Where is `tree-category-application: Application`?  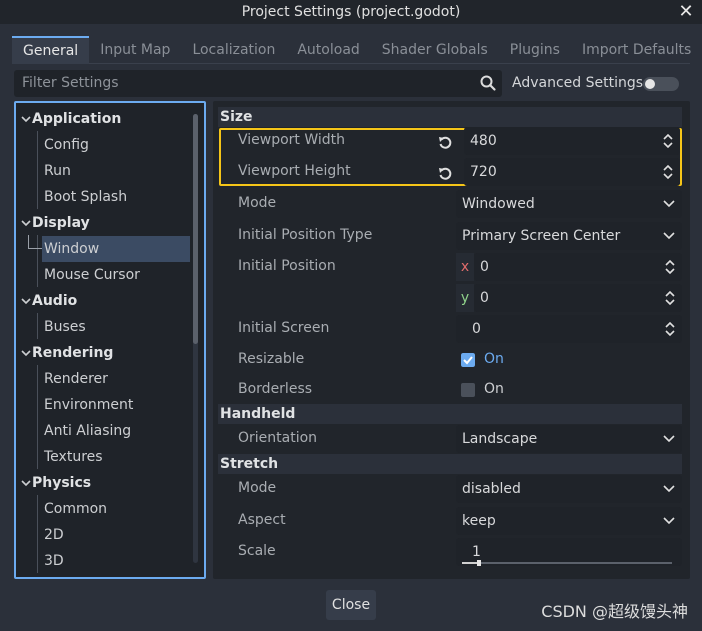
tree-category-application: Application is located at coordinates (76, 119).